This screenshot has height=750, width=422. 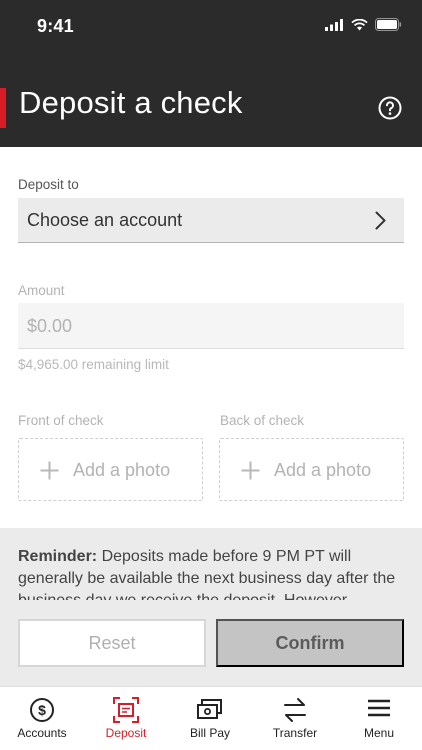 I want to click on account-select: Choose an account, so click(x=211, y=220).